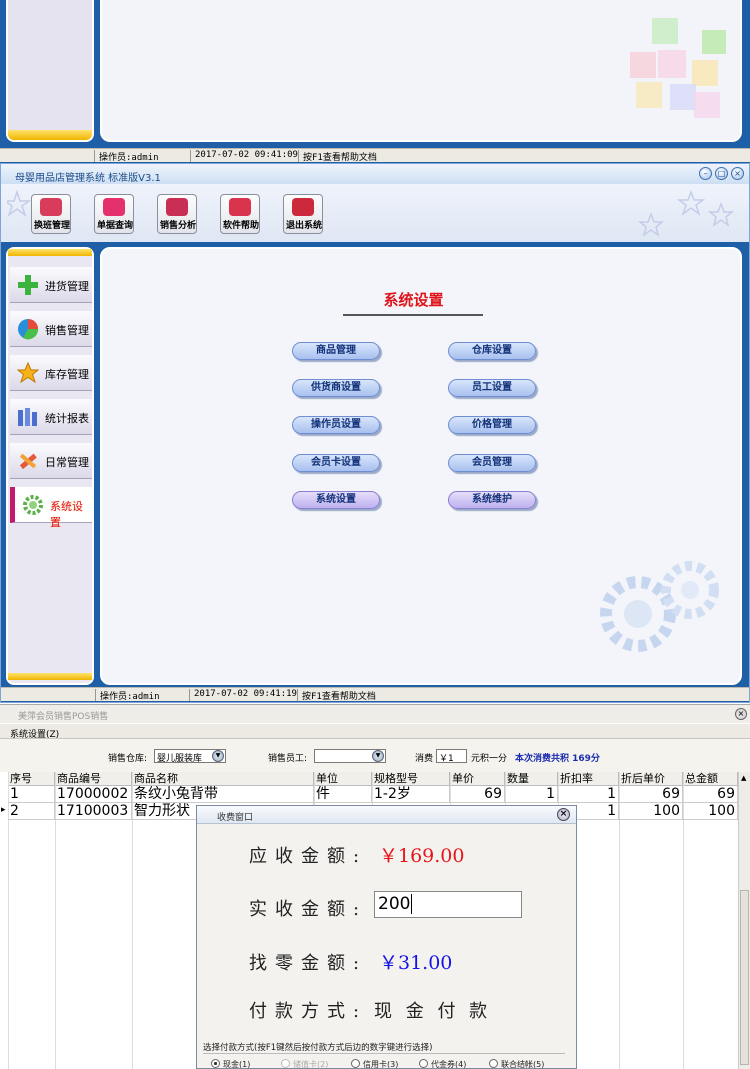  Describe the element at coordinates (721, 173) in the screenshot. I see `maximize-icon: □` at that location.